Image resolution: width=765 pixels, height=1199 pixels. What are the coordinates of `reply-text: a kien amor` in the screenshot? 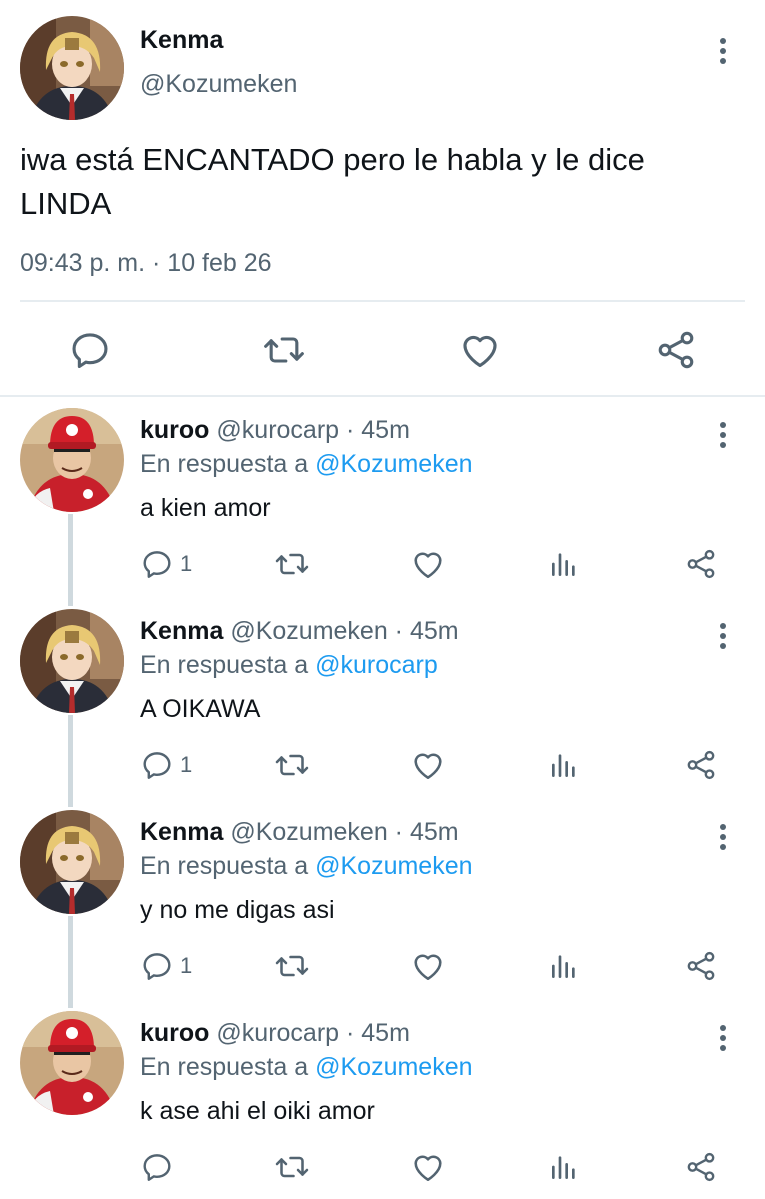 It's located at (205, 508).